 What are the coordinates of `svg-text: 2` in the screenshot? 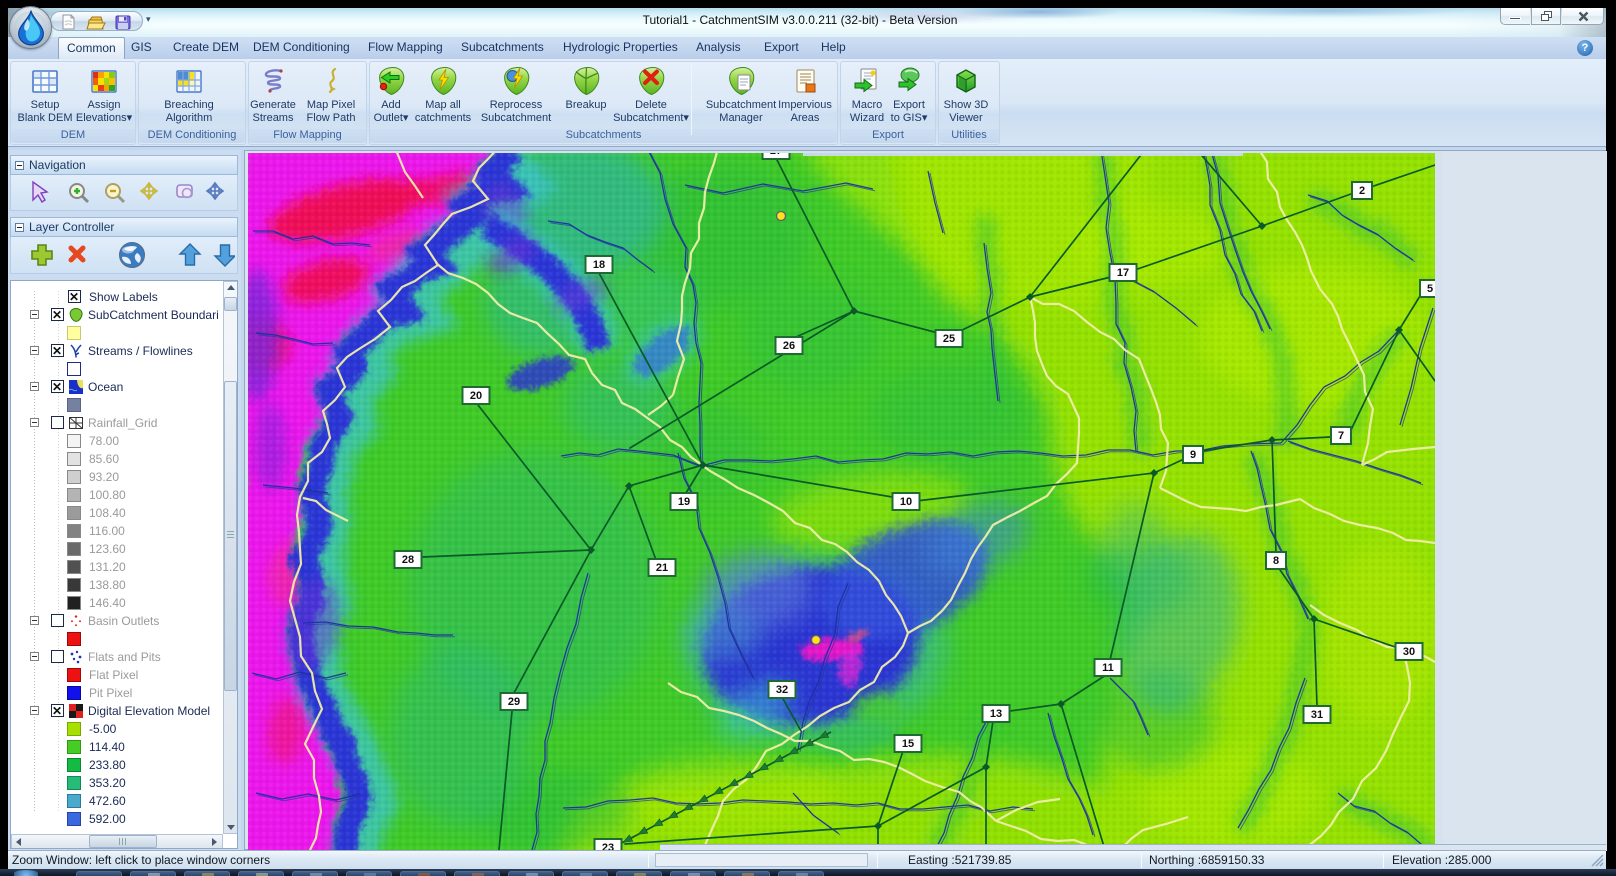 It's located at (1362, 191).